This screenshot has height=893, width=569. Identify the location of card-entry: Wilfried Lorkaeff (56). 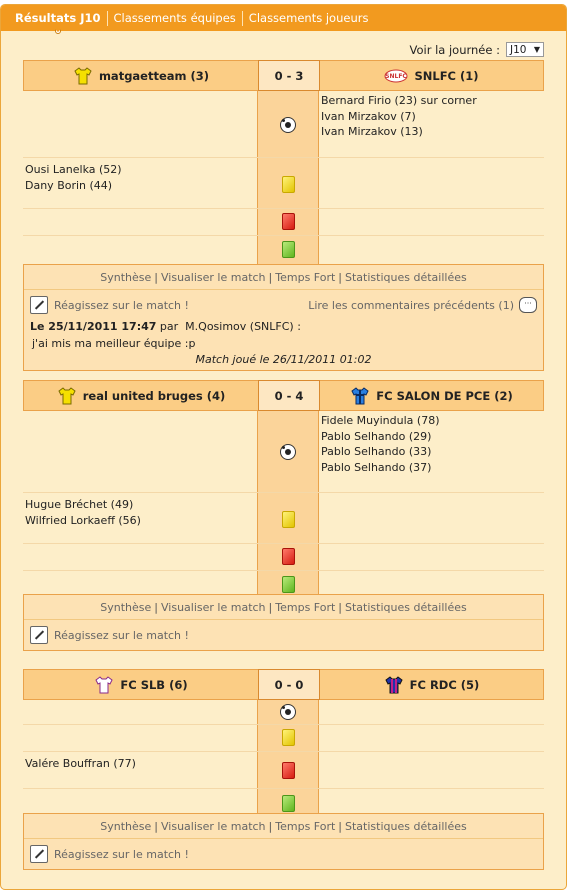
(83, 520).